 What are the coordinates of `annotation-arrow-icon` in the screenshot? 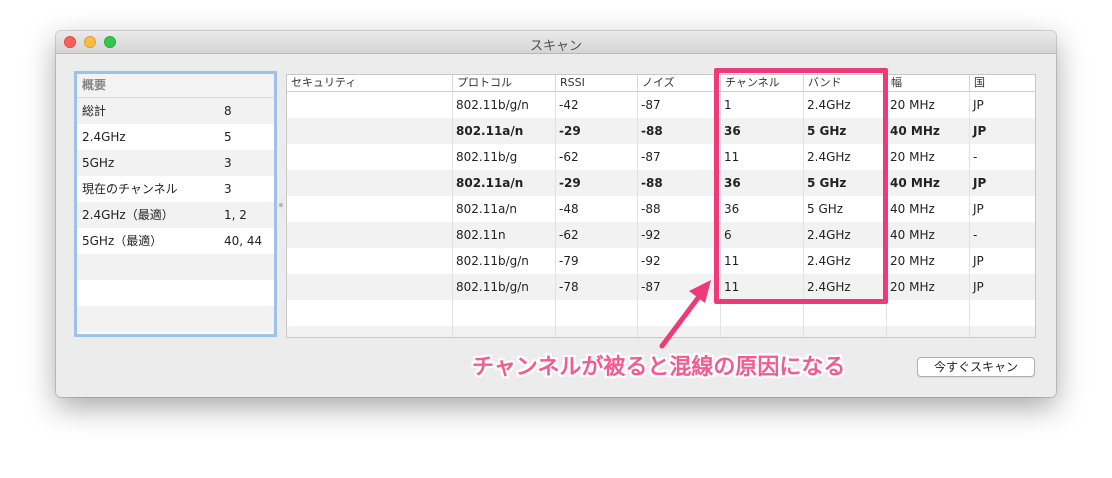 It's located at (685, 314).